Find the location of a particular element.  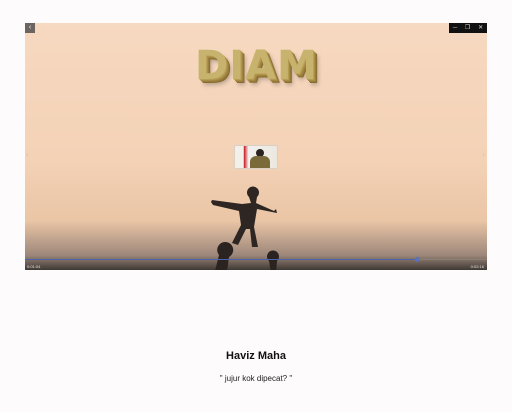

maximize-icon: ❐ is located at coordinates (467, 28).